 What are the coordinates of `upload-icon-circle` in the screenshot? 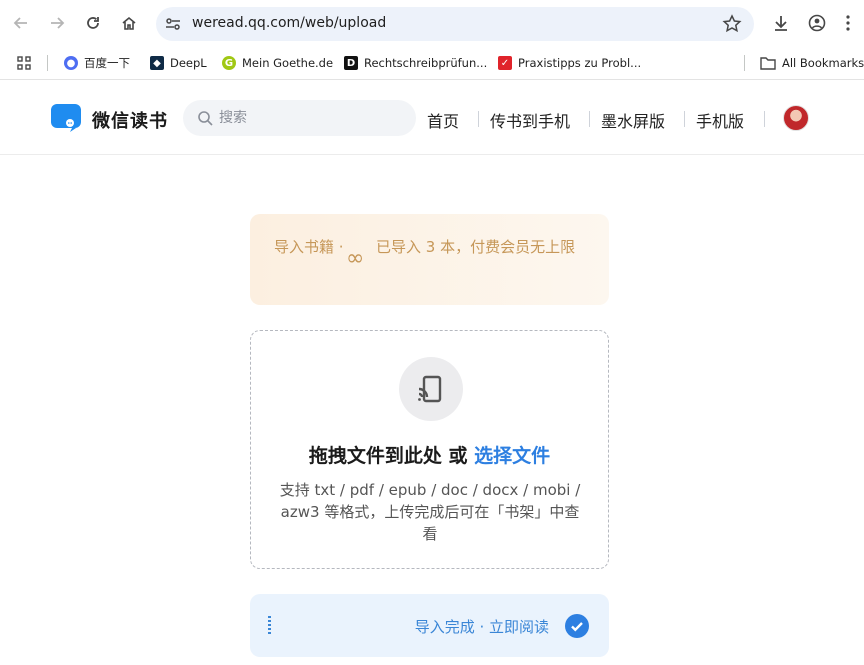 It's located at (431, 389).